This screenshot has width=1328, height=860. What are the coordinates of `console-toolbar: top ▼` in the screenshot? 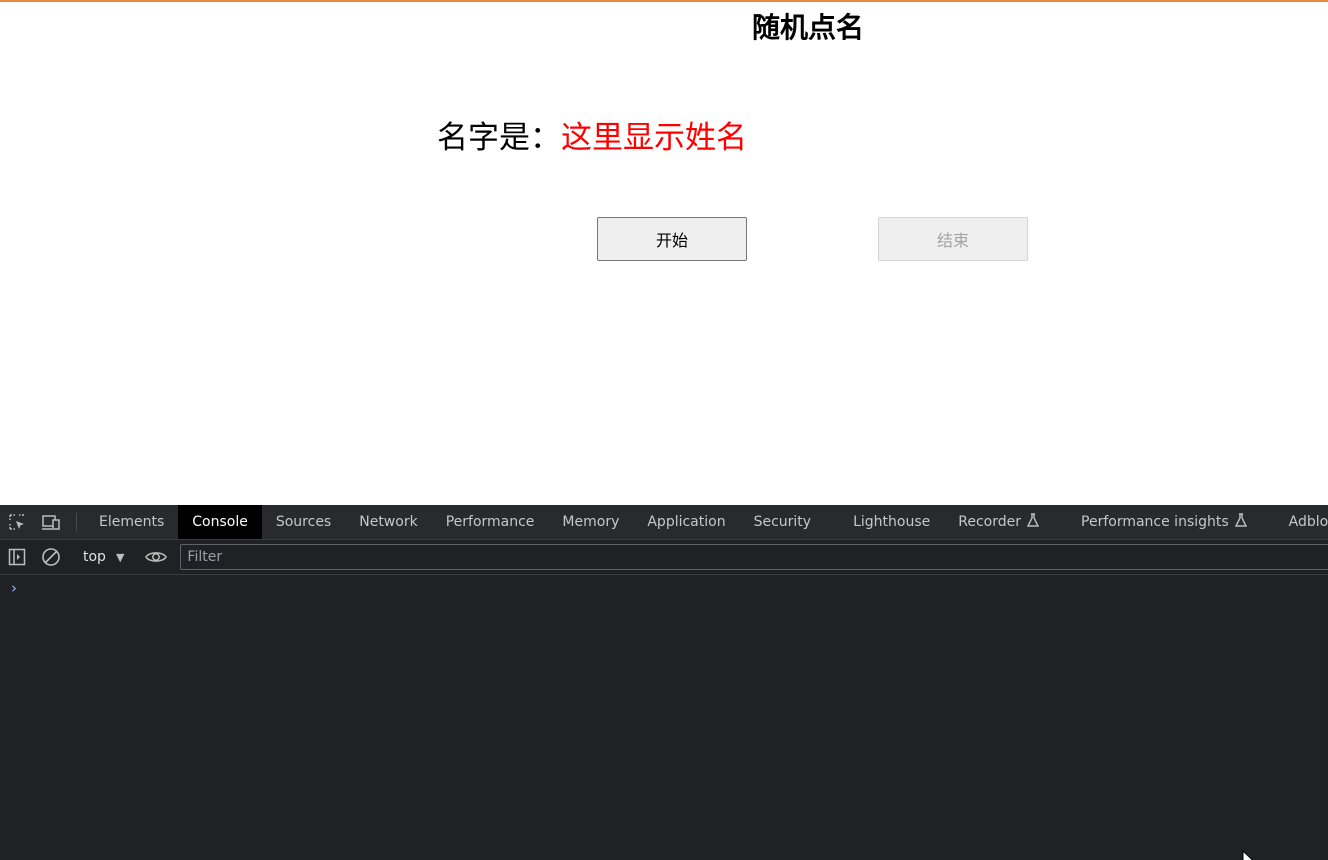 It's located at (664, 557).